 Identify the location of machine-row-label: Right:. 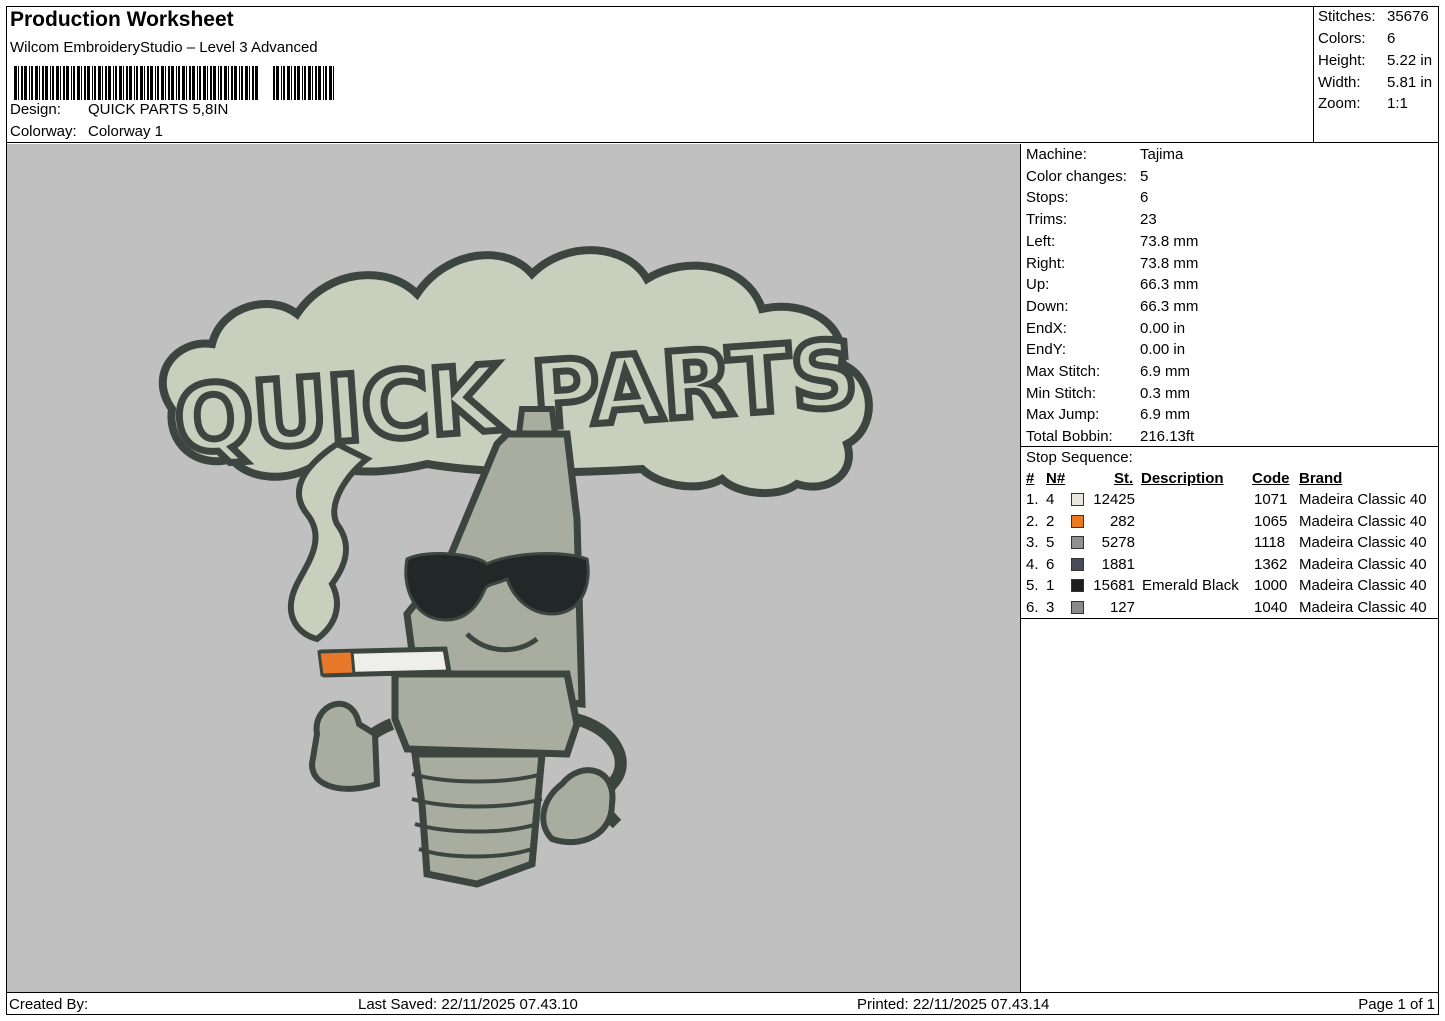
(1046, 263).